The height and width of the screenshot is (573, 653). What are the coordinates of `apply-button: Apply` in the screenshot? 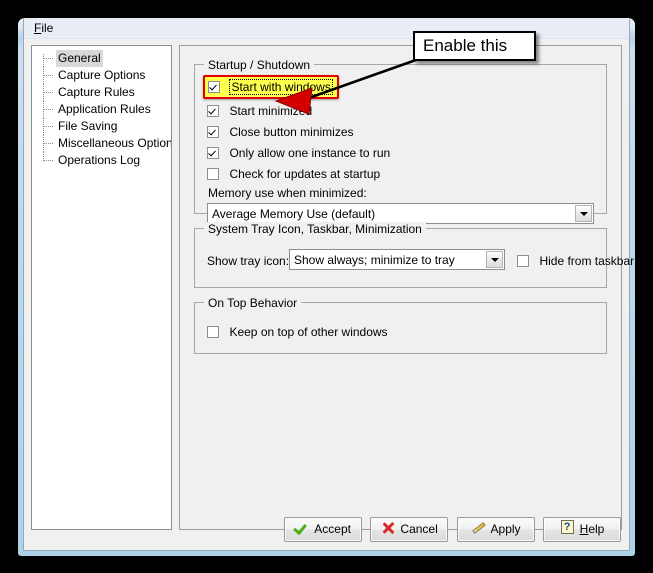 It's located at (495, 529).